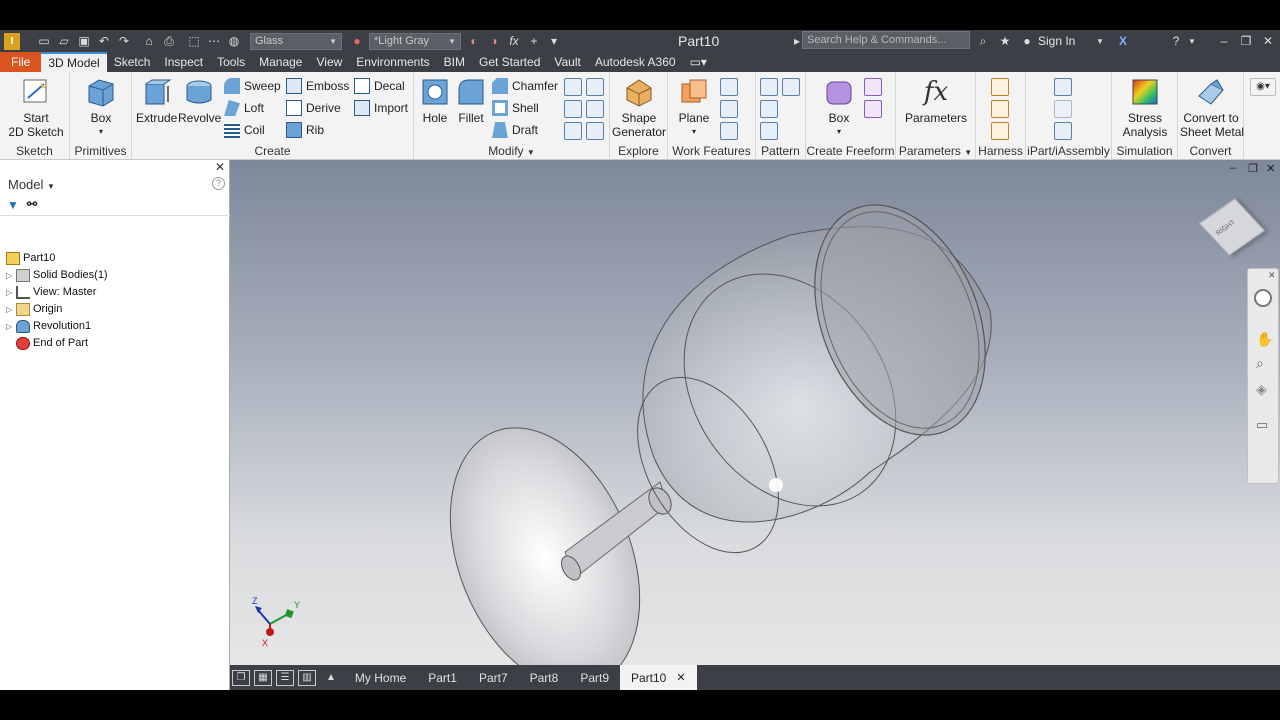 Image resolution: width=1280 pixels, height=720 pixels. I want to click on arrange-vertical-icon: ▥, so click(307, 677).